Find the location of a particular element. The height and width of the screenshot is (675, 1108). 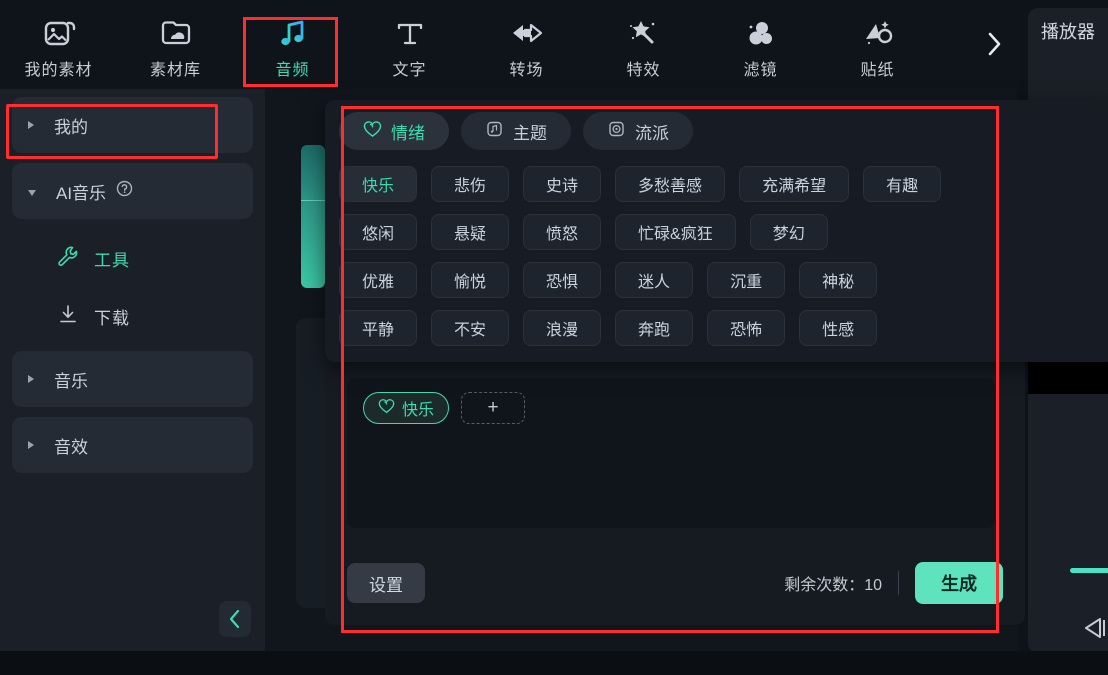

tab-theme: 主题 is located at coordinates (516, 131).